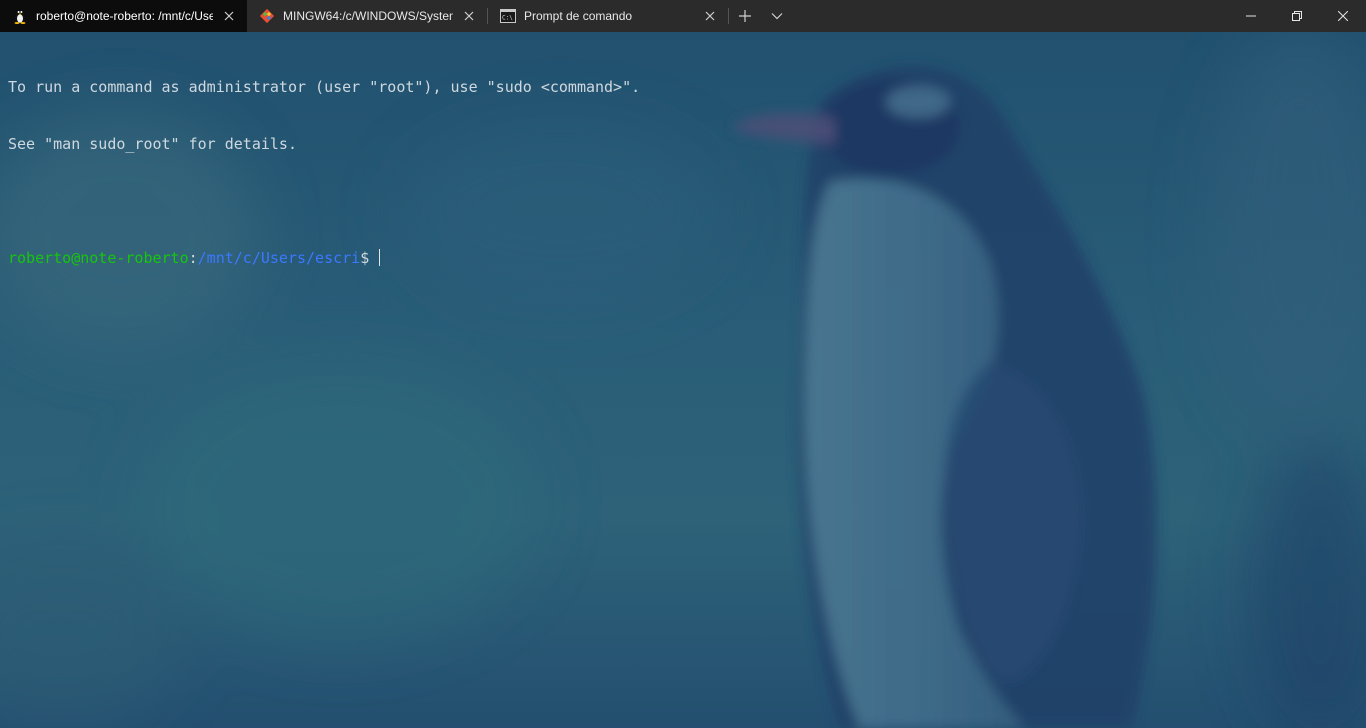 This screenshot has width=1366, height=728. I want to click on tab-command-prompt: C:\ Prompt de comando, so click(608, 16).